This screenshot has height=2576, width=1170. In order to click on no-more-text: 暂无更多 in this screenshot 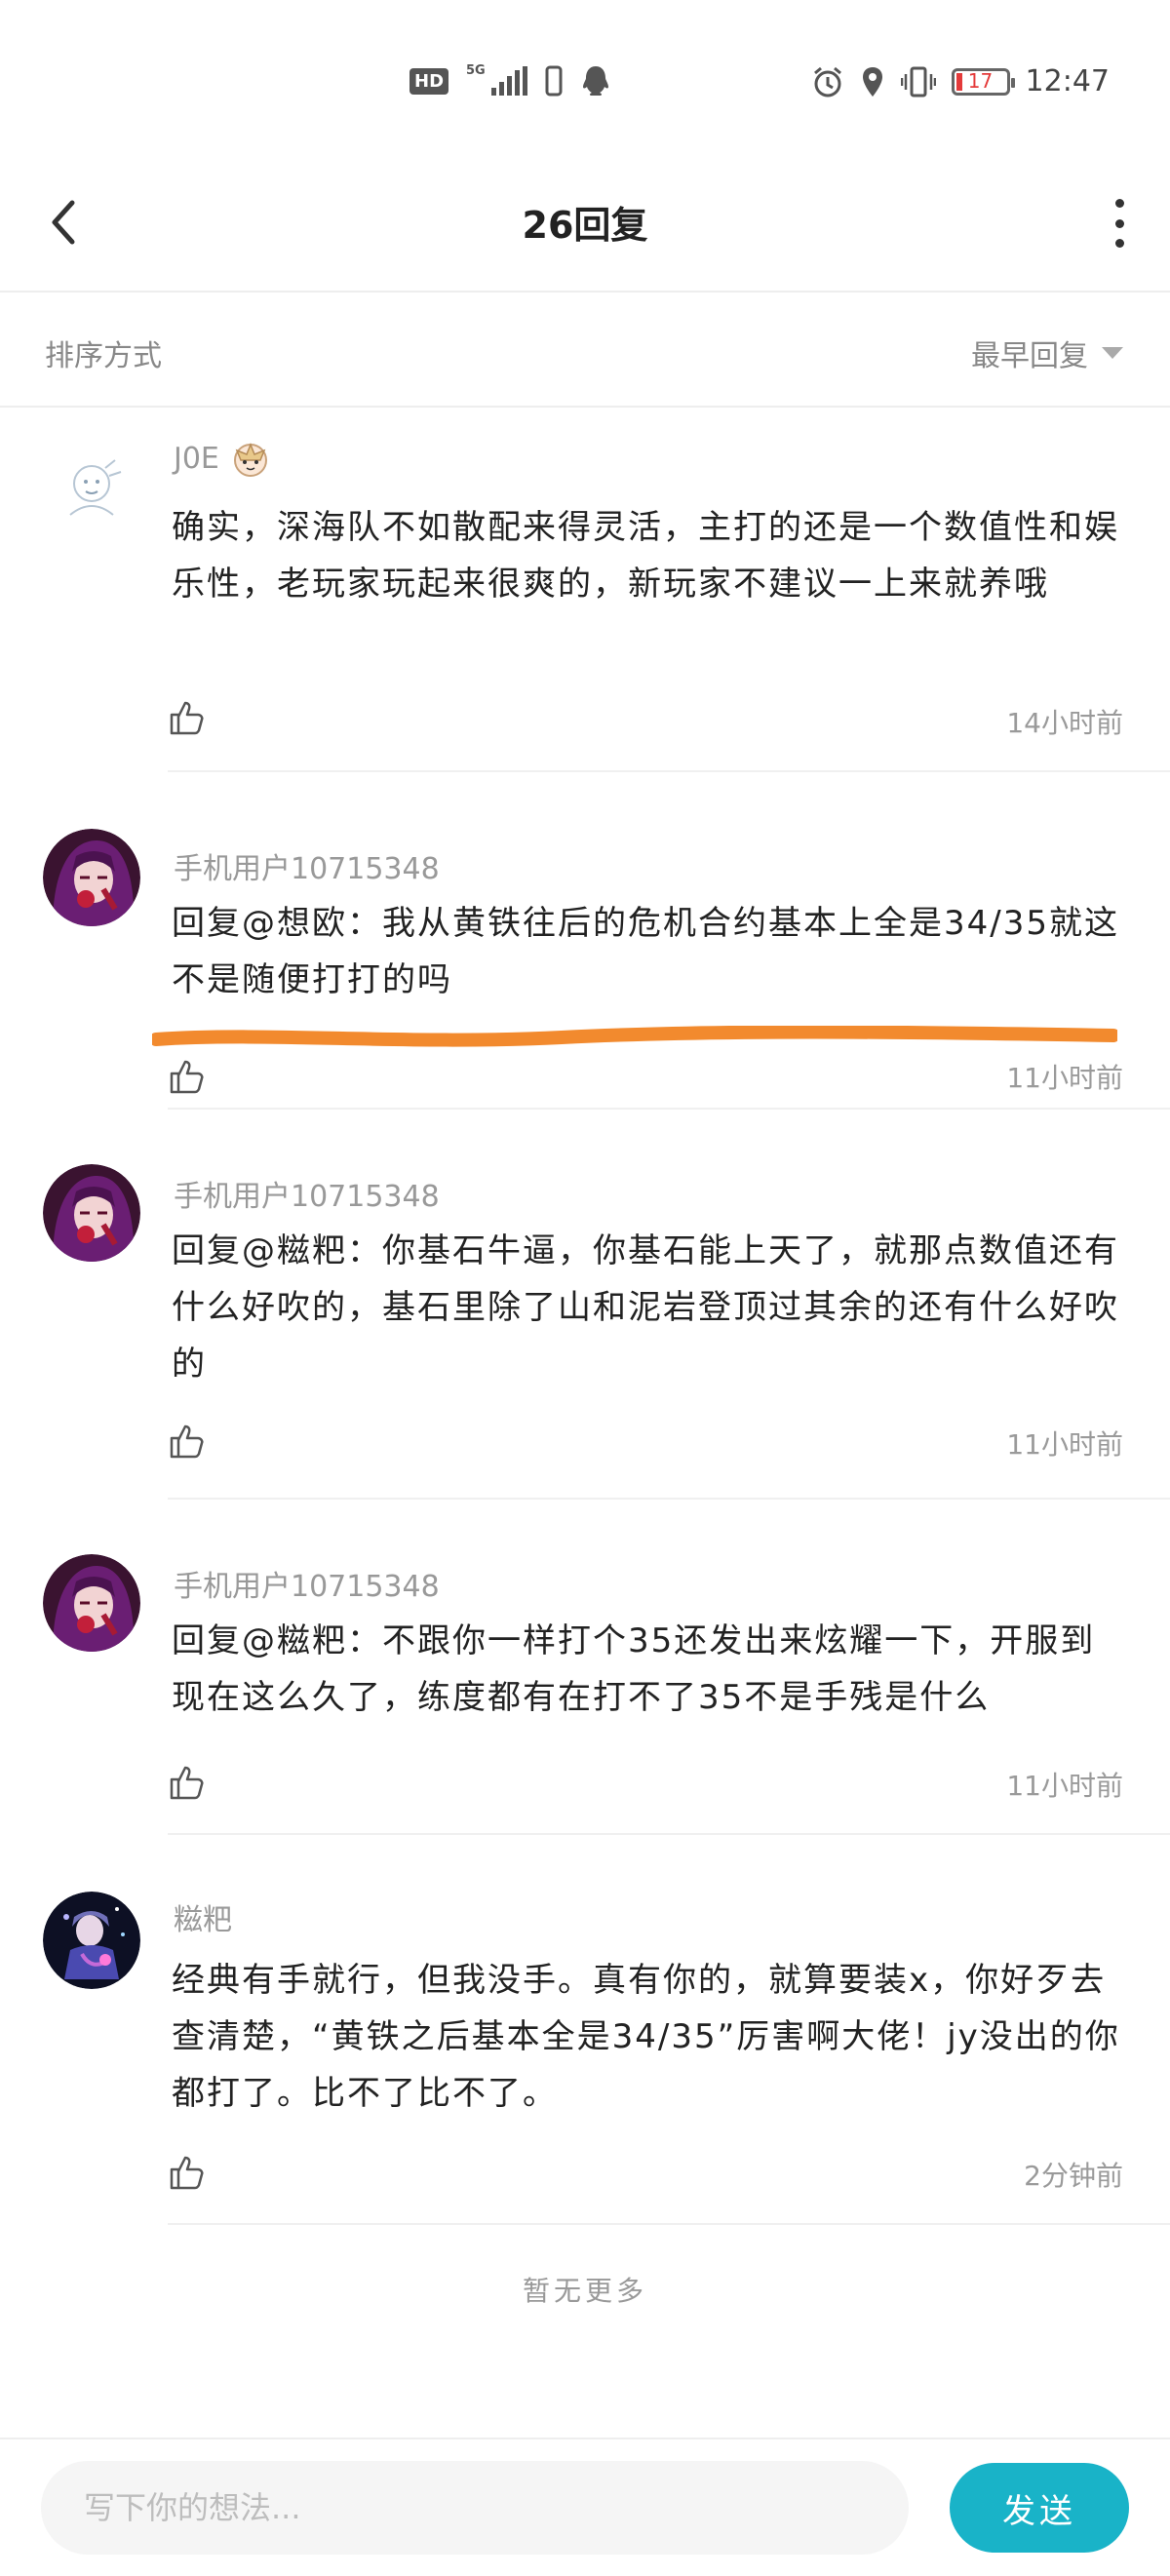, I will do `click(584, 2291)`.